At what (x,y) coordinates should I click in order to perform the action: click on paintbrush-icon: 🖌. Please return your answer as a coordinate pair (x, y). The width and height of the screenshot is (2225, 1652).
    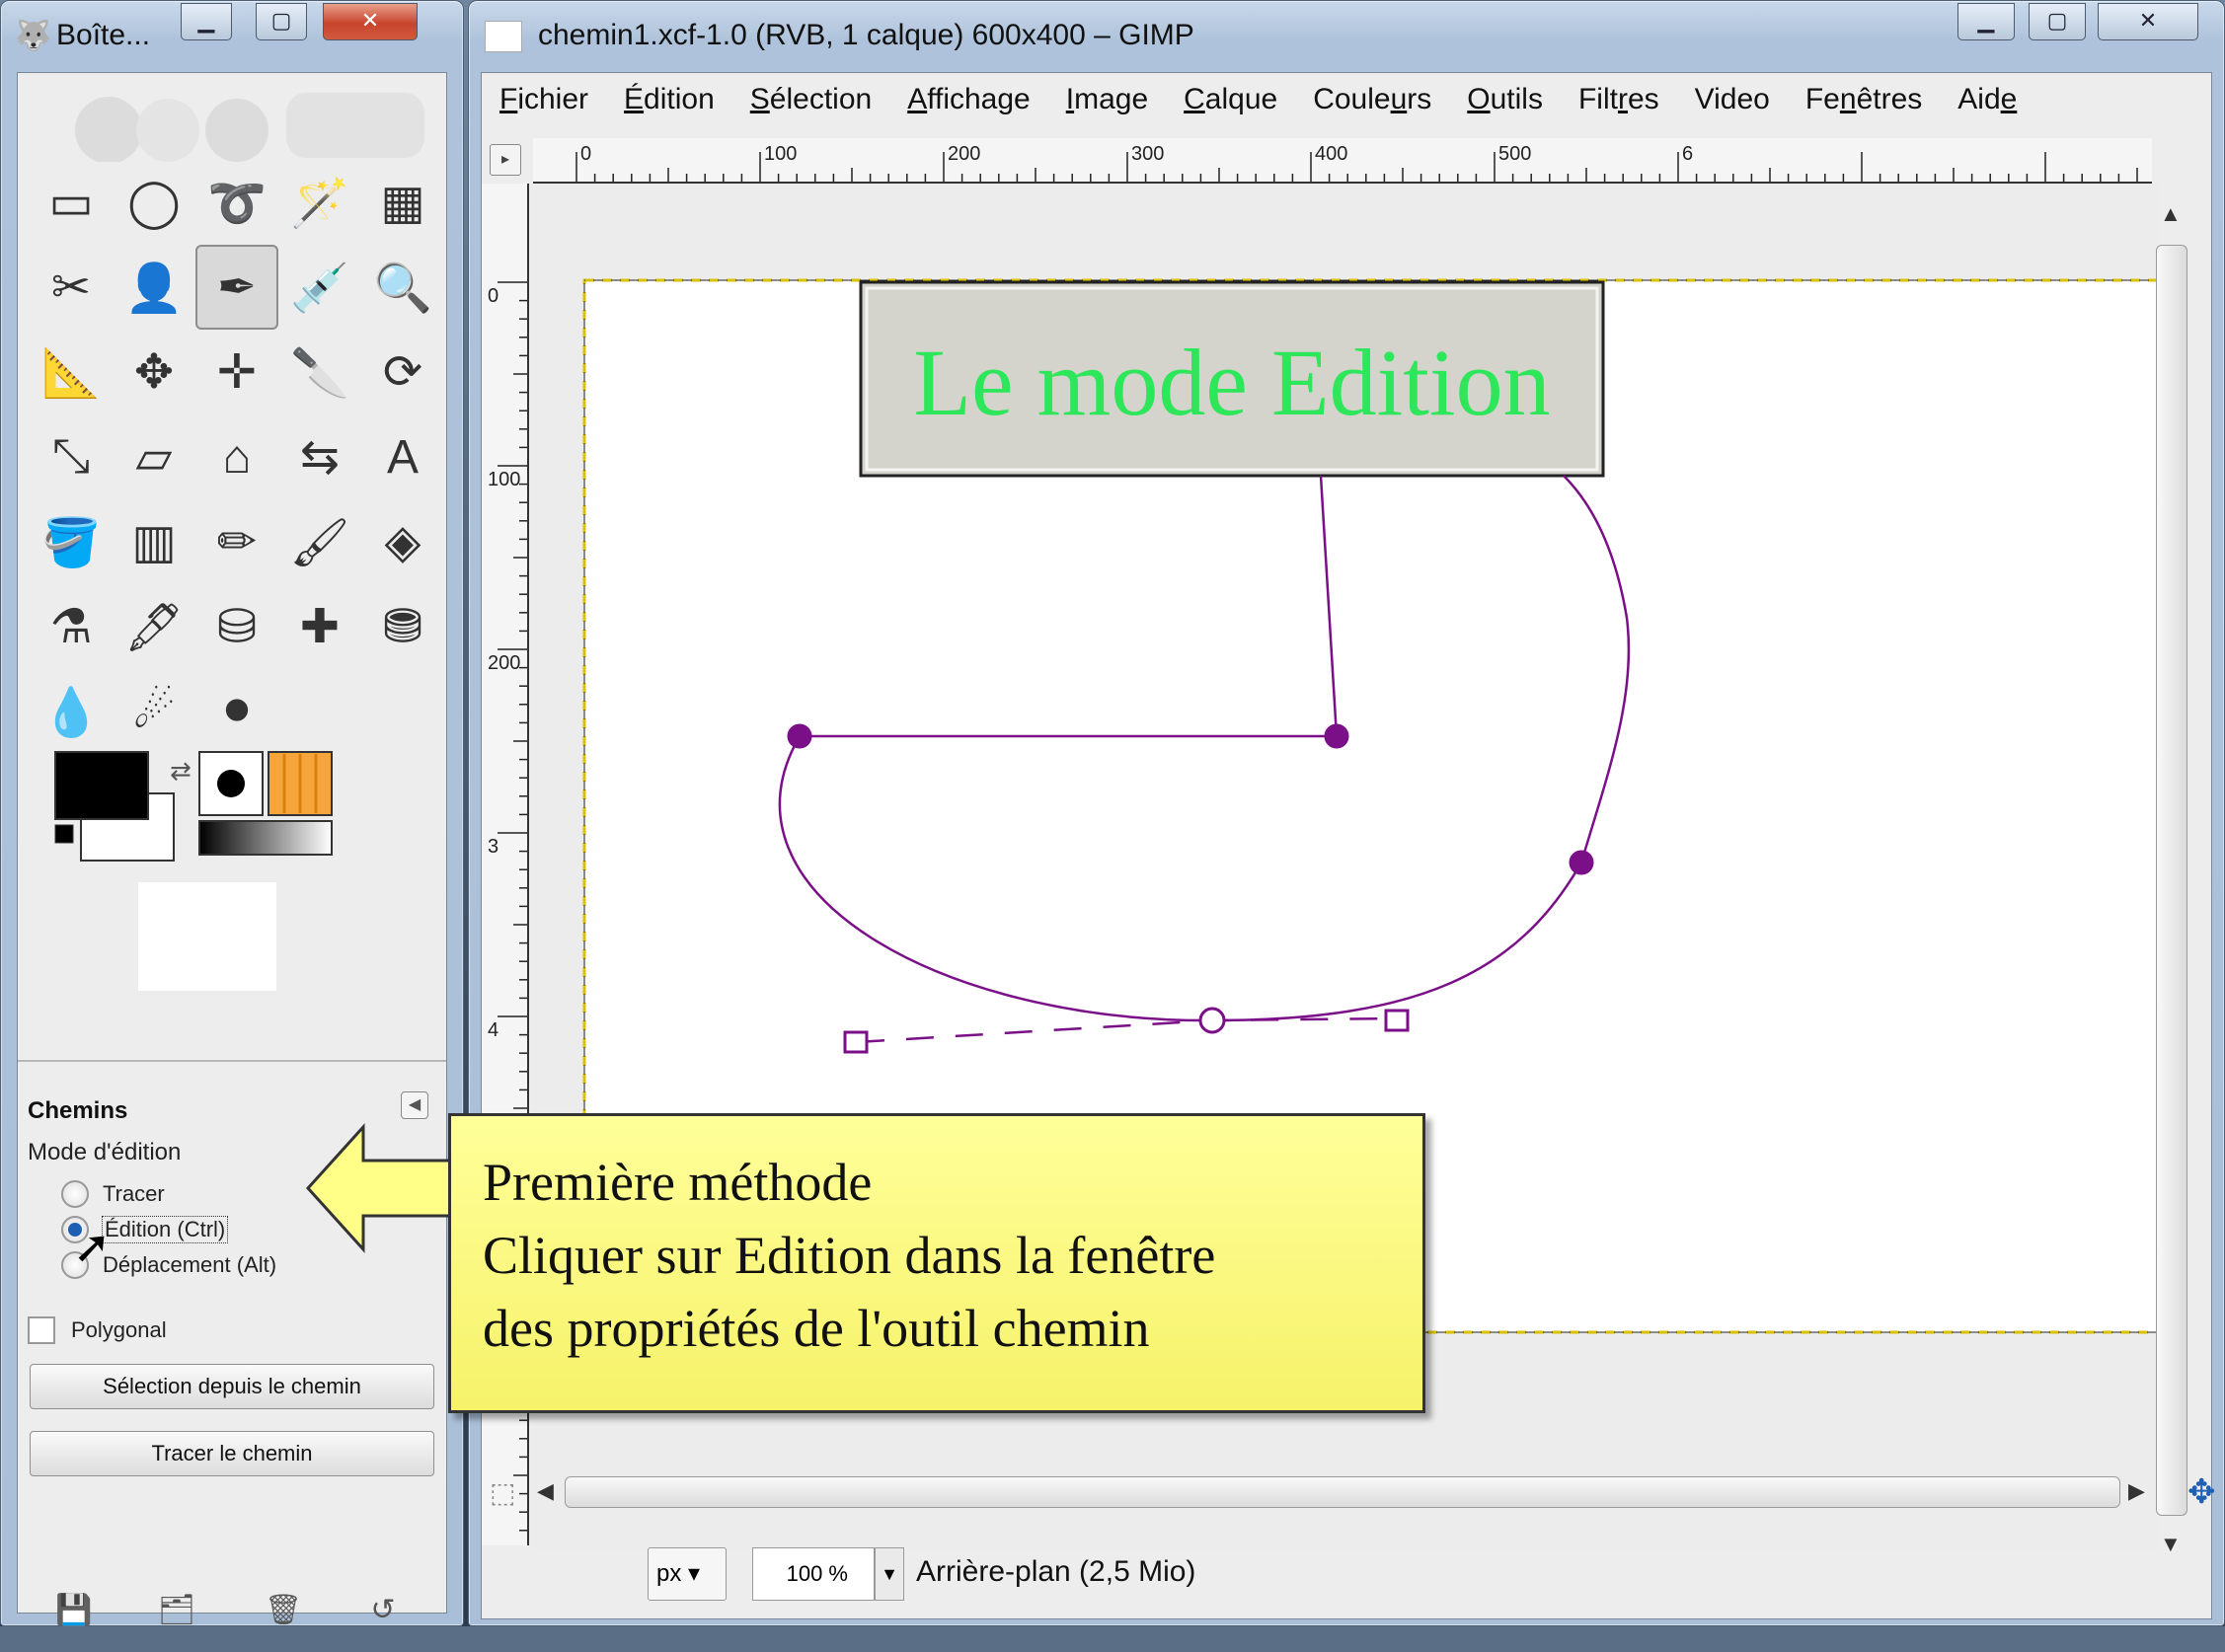
    Looking at the image, I should click on (319, 541).